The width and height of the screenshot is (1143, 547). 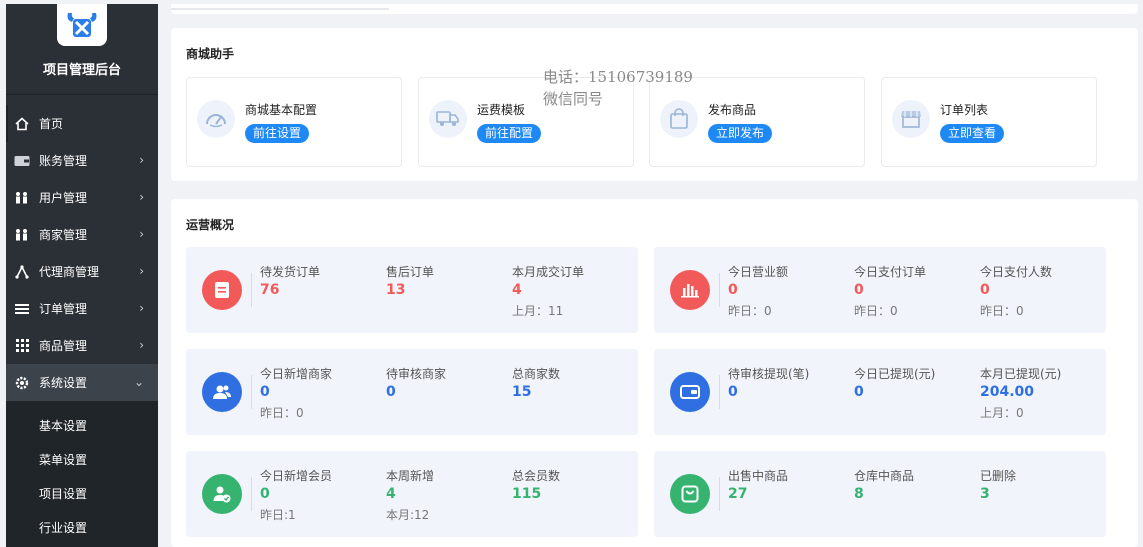 I want to click on top-strip, so click(x=654, y=9).